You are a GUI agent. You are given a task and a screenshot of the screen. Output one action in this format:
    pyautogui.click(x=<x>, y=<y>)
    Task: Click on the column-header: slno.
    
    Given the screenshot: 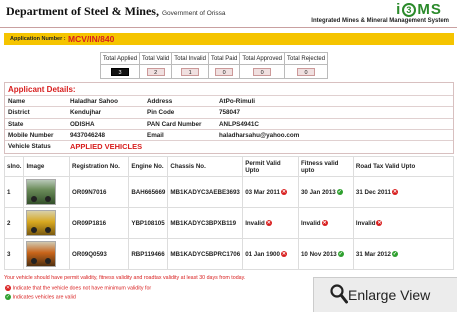 What is the action you would take?
    pyautogui.click(x=14, y=166)
    